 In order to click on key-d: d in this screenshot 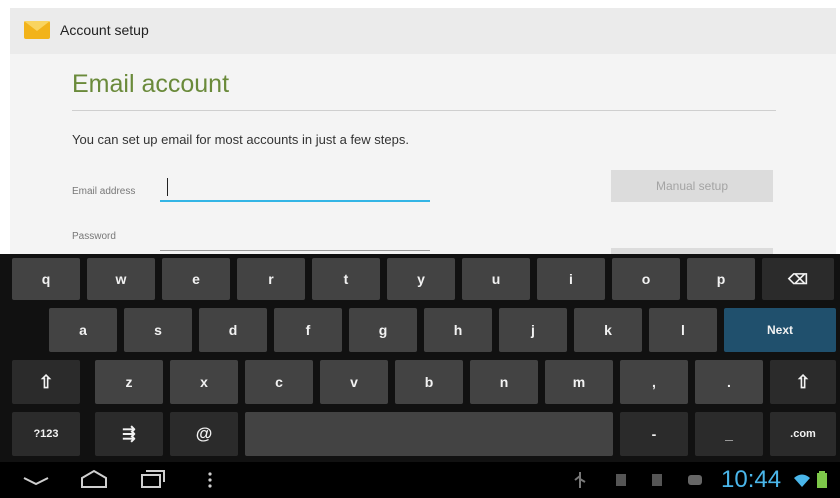, I will do `click(233, 330)`.